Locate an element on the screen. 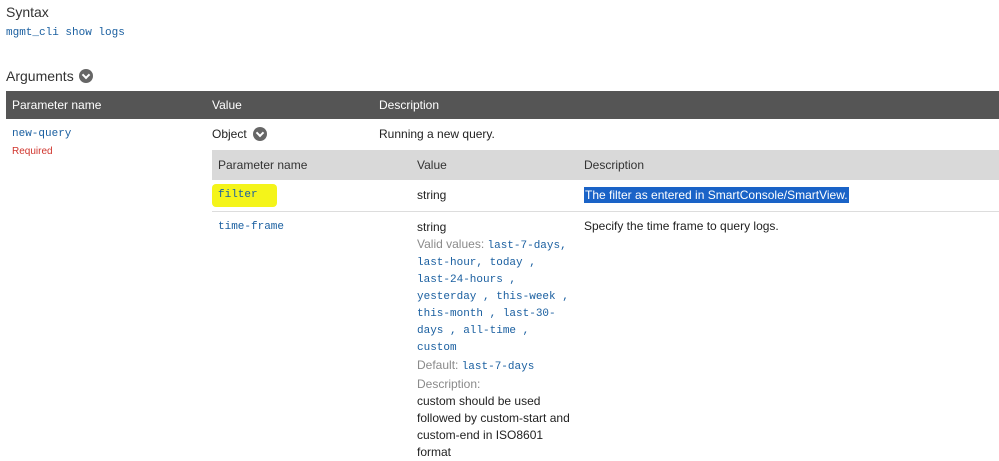 This screenshot has width=999, height=461. time-frame-description: Specify the time frame to query logs. is located at coordinates (681, 226).